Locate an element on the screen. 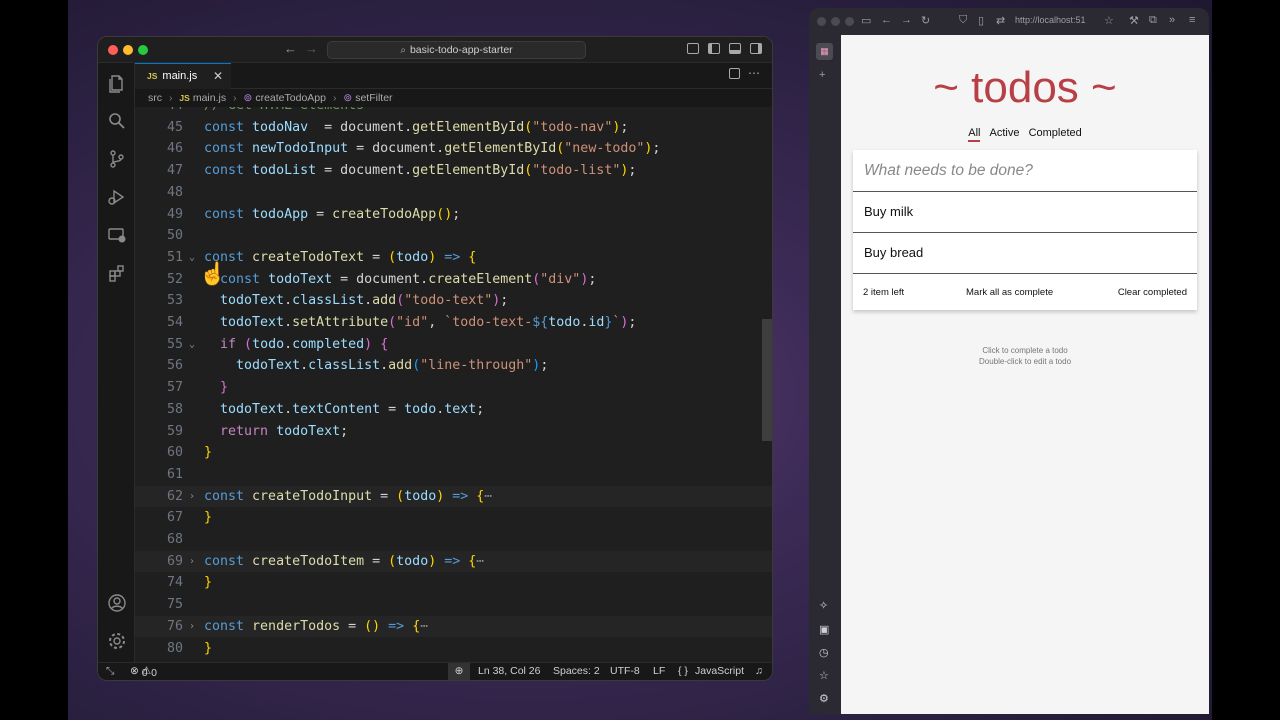 The image size is (1280, 720). code-line: 48 is located at coordinates (453, 193).